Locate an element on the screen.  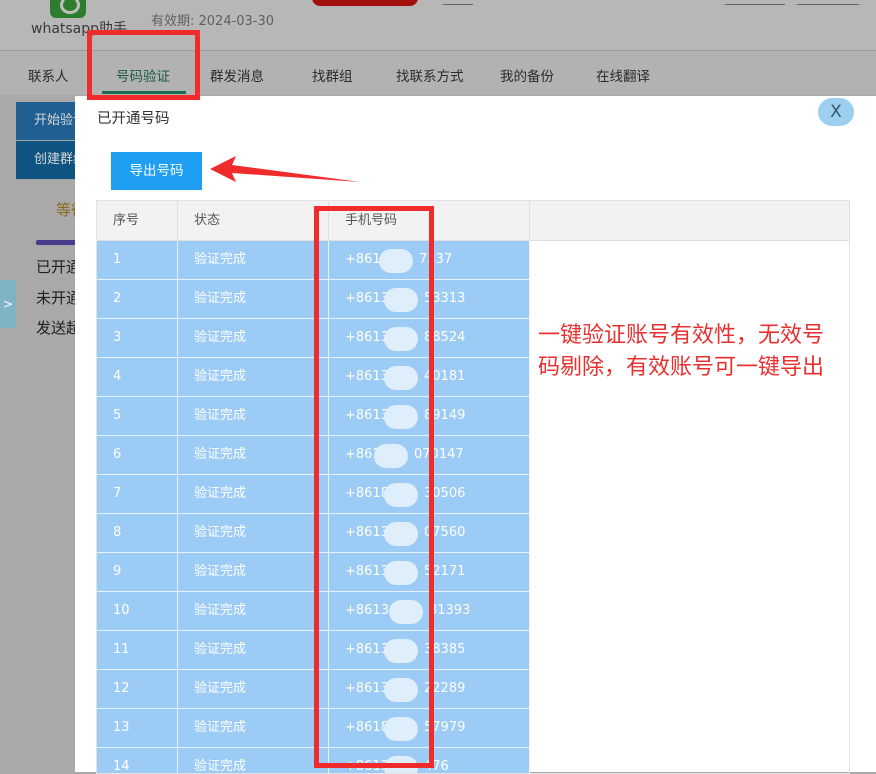
list-item-not-opened: 未开通 is located at coordinates (56, 298).